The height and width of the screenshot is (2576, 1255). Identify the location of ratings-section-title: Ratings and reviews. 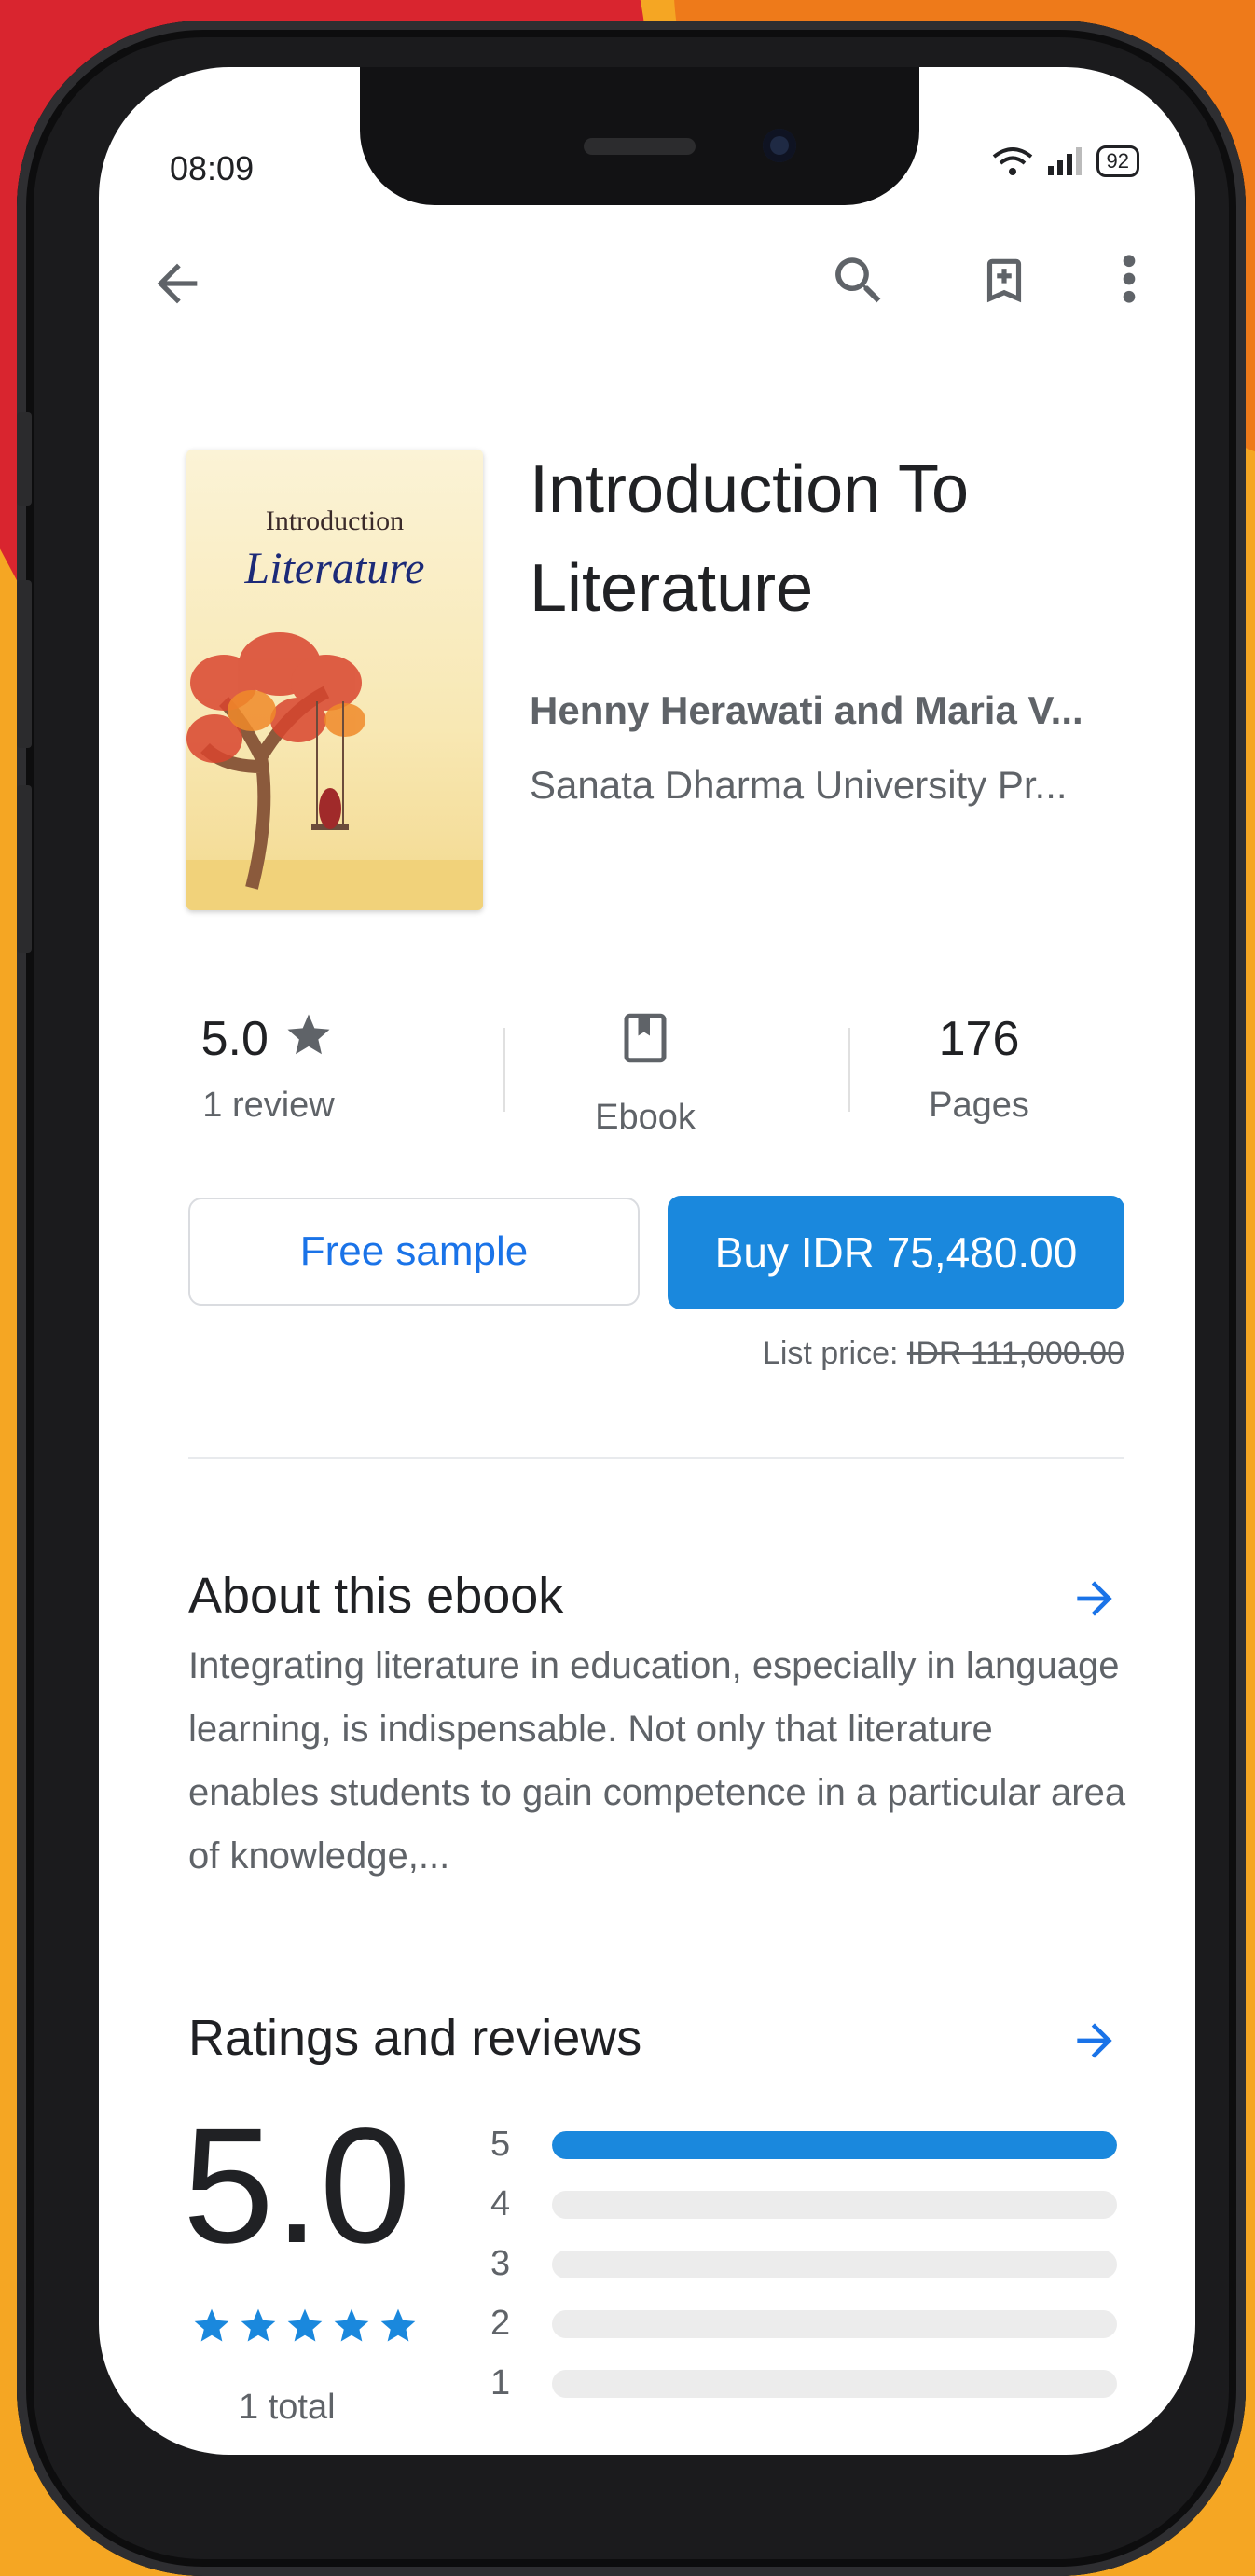
(415, 2038).